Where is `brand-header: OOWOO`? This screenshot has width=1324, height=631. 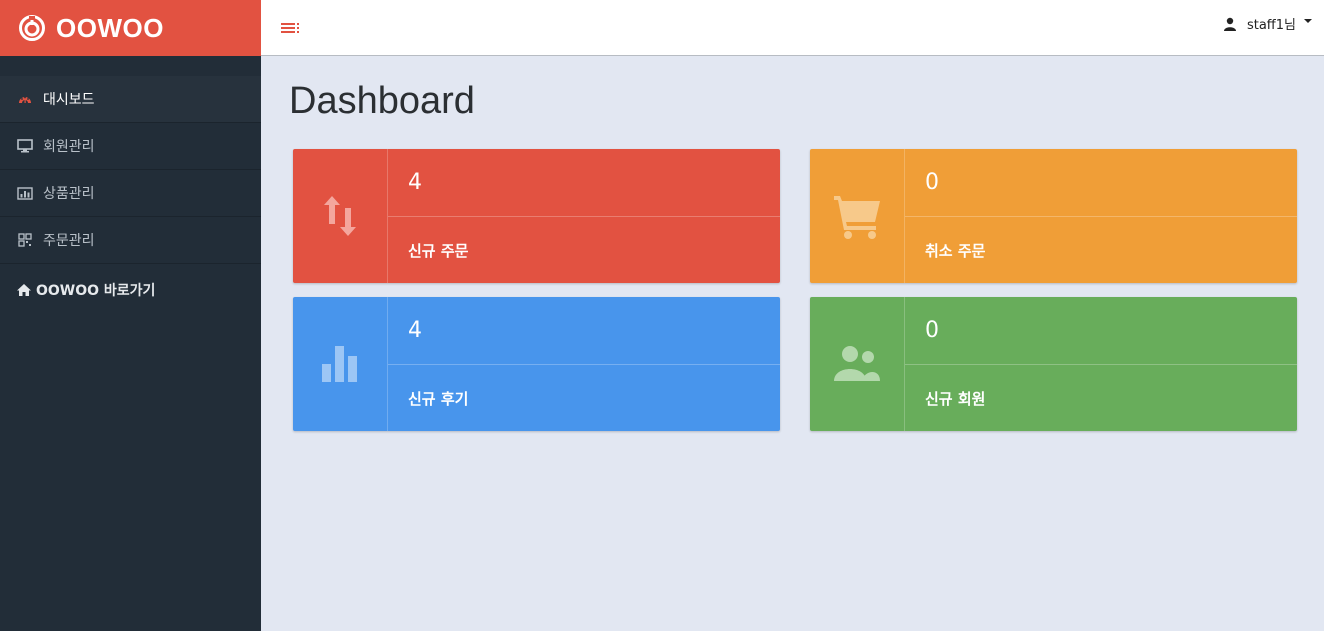
brand-header: OOWOO is located at coordinates (130, 28).